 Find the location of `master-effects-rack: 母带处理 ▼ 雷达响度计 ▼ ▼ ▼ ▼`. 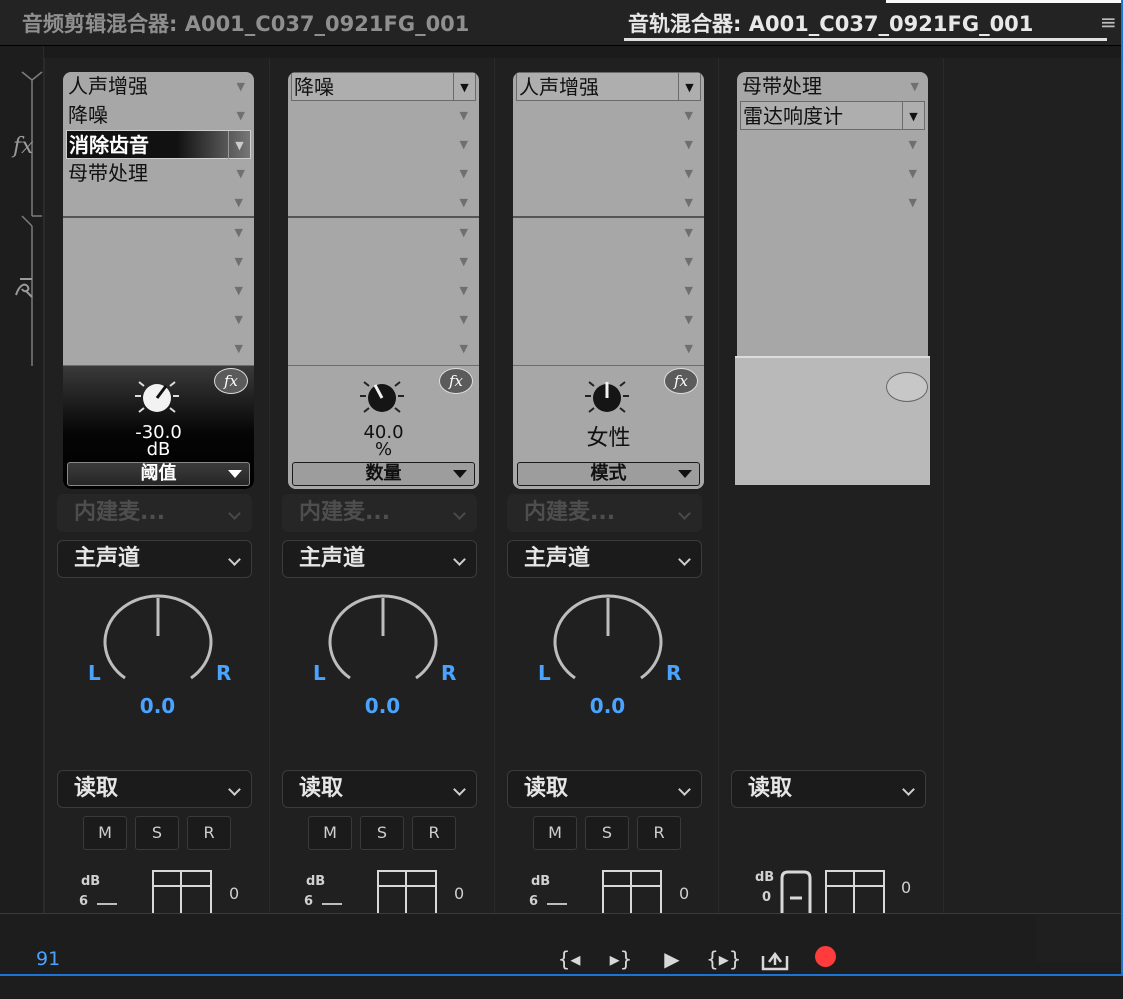

master-effects-rack: 母带处理 ▼ 雷达响度计 ▼ ▼ ▼ ▼ is located at coordinates (832, 222).